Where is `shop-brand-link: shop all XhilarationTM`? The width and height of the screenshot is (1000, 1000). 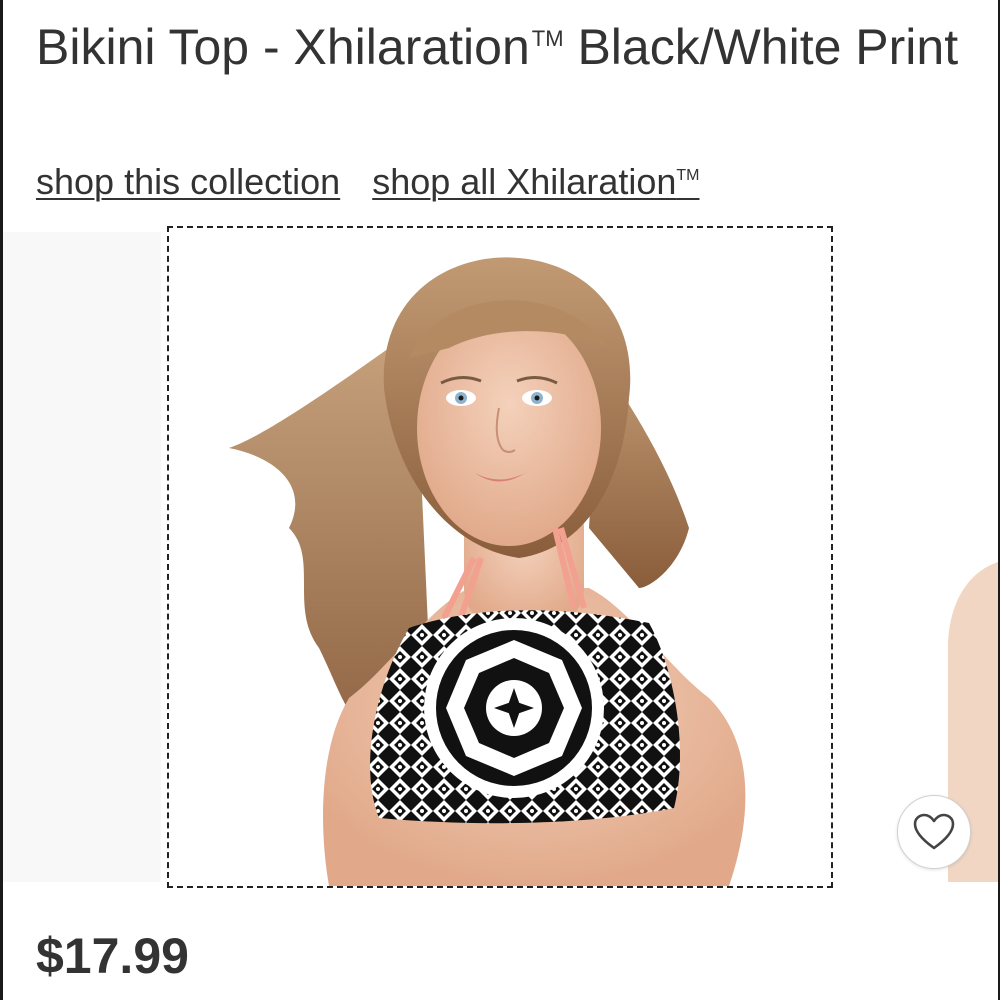 shop-brand-link: shop all XhilarationTM is located at coordinates (535, 181).